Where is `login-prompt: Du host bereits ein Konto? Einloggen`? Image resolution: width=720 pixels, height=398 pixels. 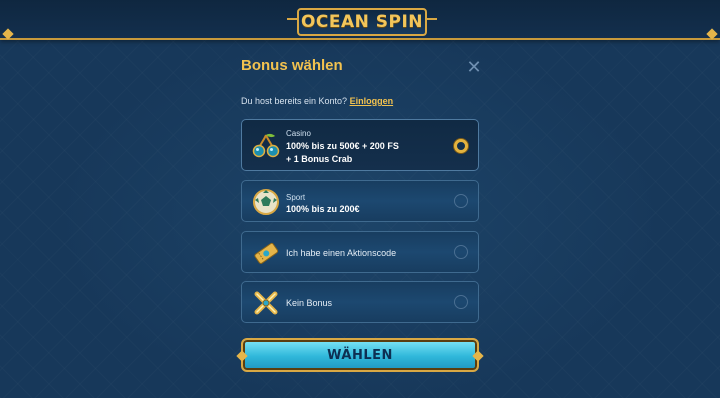 login-prompt: Du host bereits ein Konto? Einloggen is located at coordinates (317, 101).